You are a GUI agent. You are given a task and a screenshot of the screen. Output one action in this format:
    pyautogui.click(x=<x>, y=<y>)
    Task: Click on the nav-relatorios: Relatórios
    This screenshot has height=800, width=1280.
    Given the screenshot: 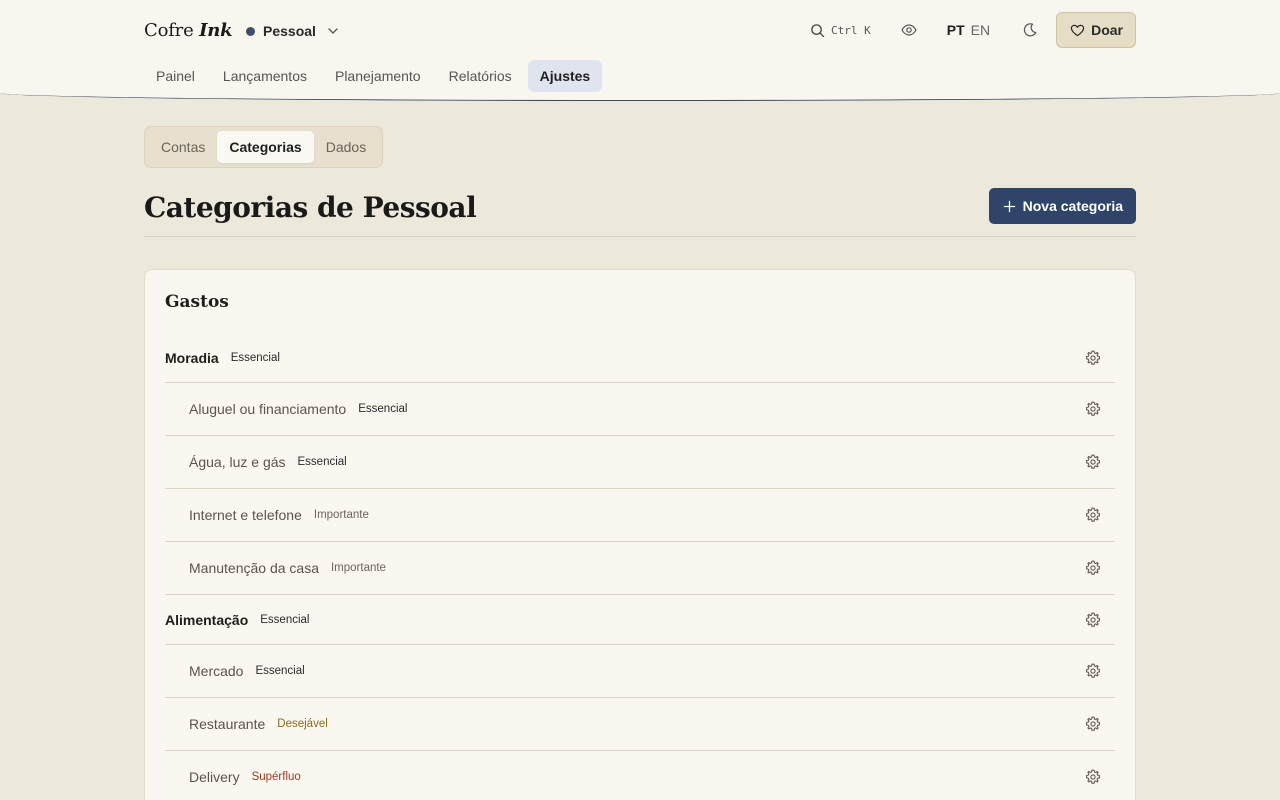 What is the action you would take?
    pyautogui.click(x=480, y=76)
    